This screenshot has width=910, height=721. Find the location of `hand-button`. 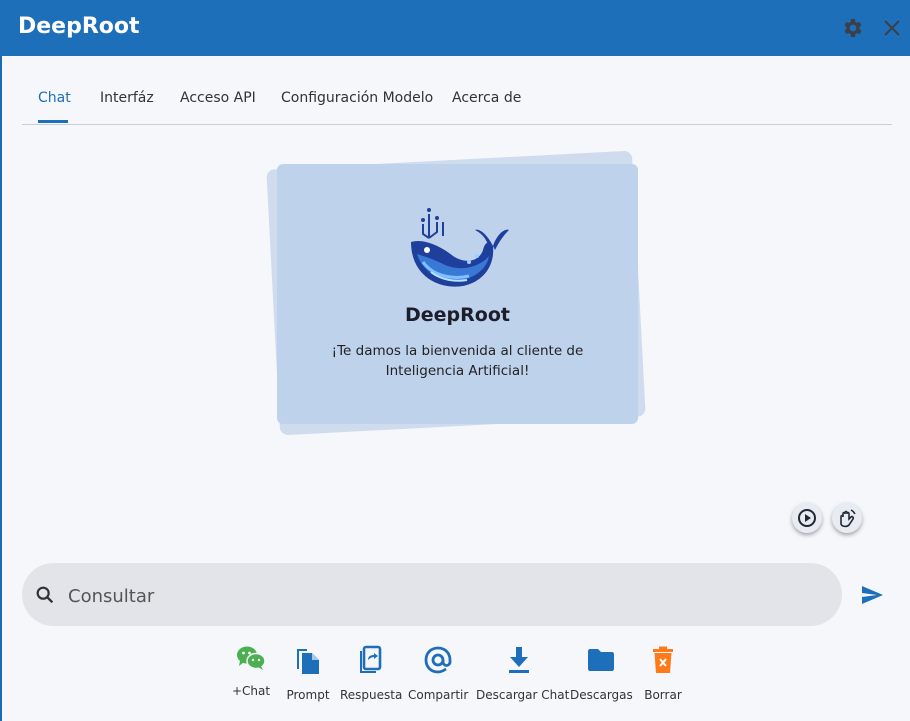

hand-button is located at coordinates (847, 518).